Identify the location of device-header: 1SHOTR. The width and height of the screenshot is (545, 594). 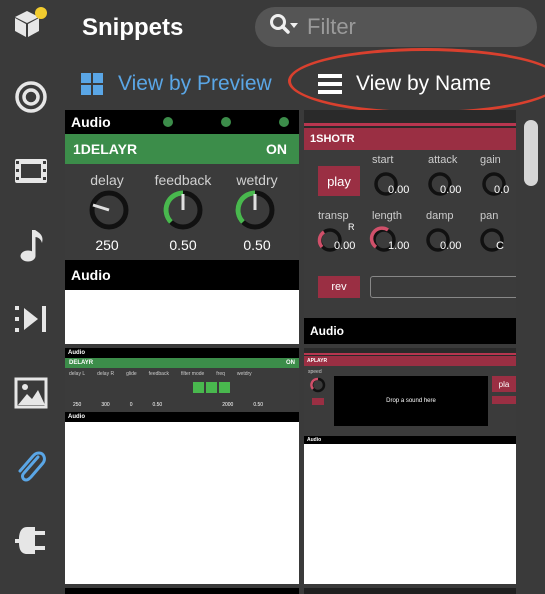
(410, 139).